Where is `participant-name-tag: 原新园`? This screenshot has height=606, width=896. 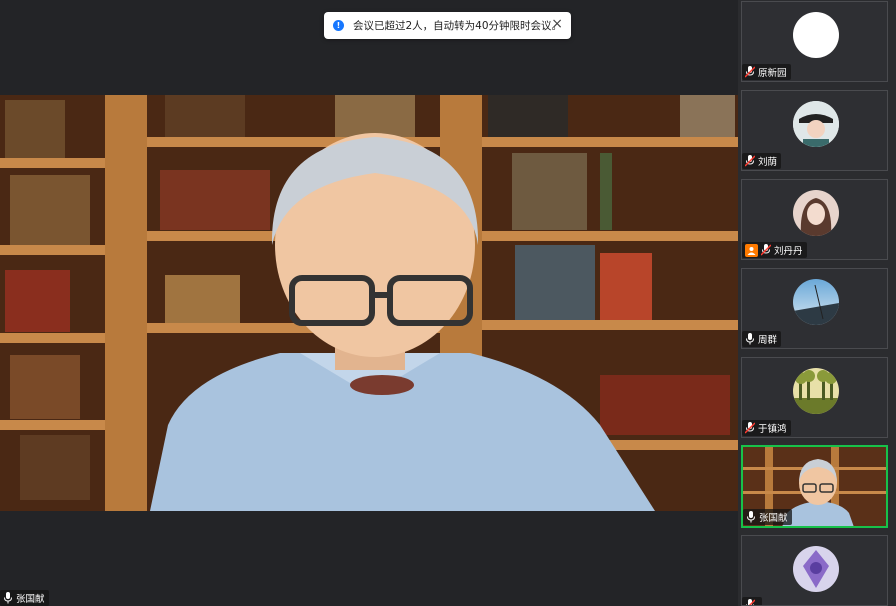 participant-name-tag: 原新园 is located at coordinates (766, 72).